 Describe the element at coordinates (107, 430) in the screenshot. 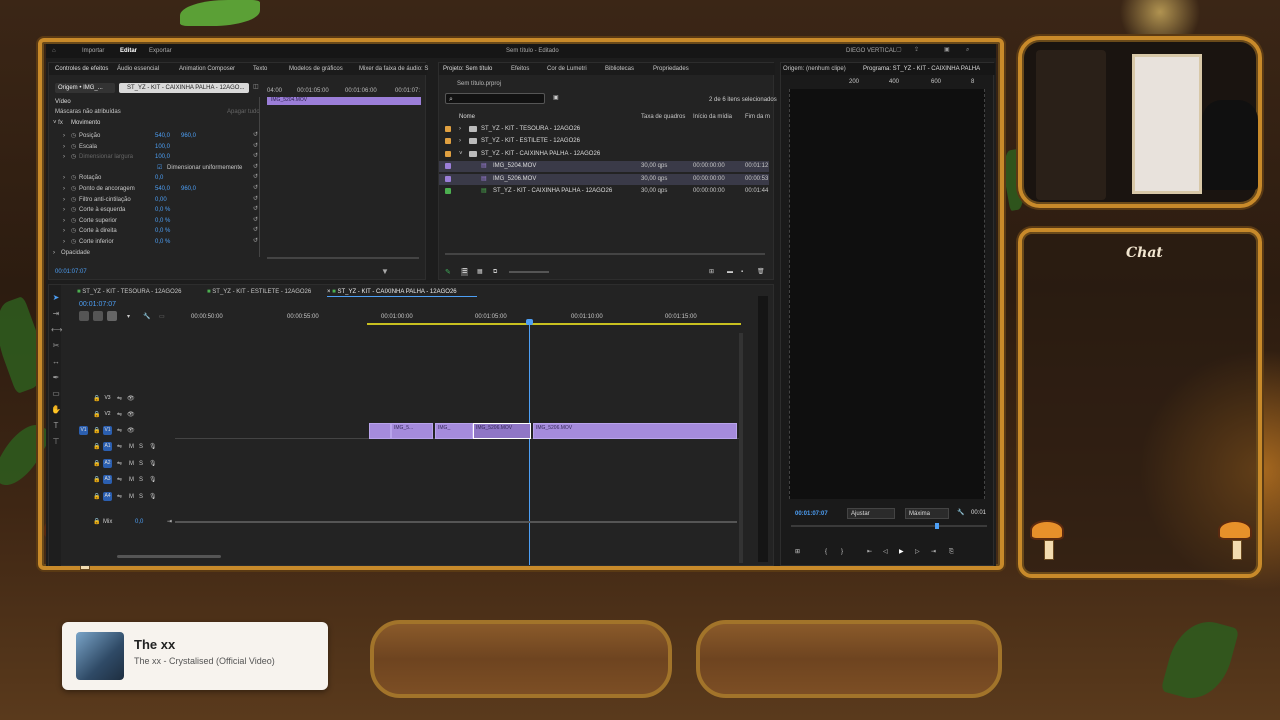

I see `track-name: V1` at that location.